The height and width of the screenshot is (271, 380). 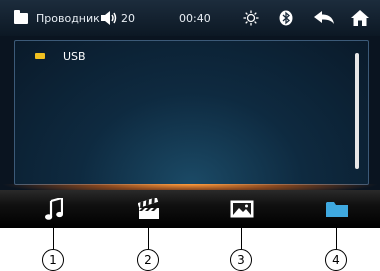 I want to click on brightness-icon, so click(x=251, y=18).